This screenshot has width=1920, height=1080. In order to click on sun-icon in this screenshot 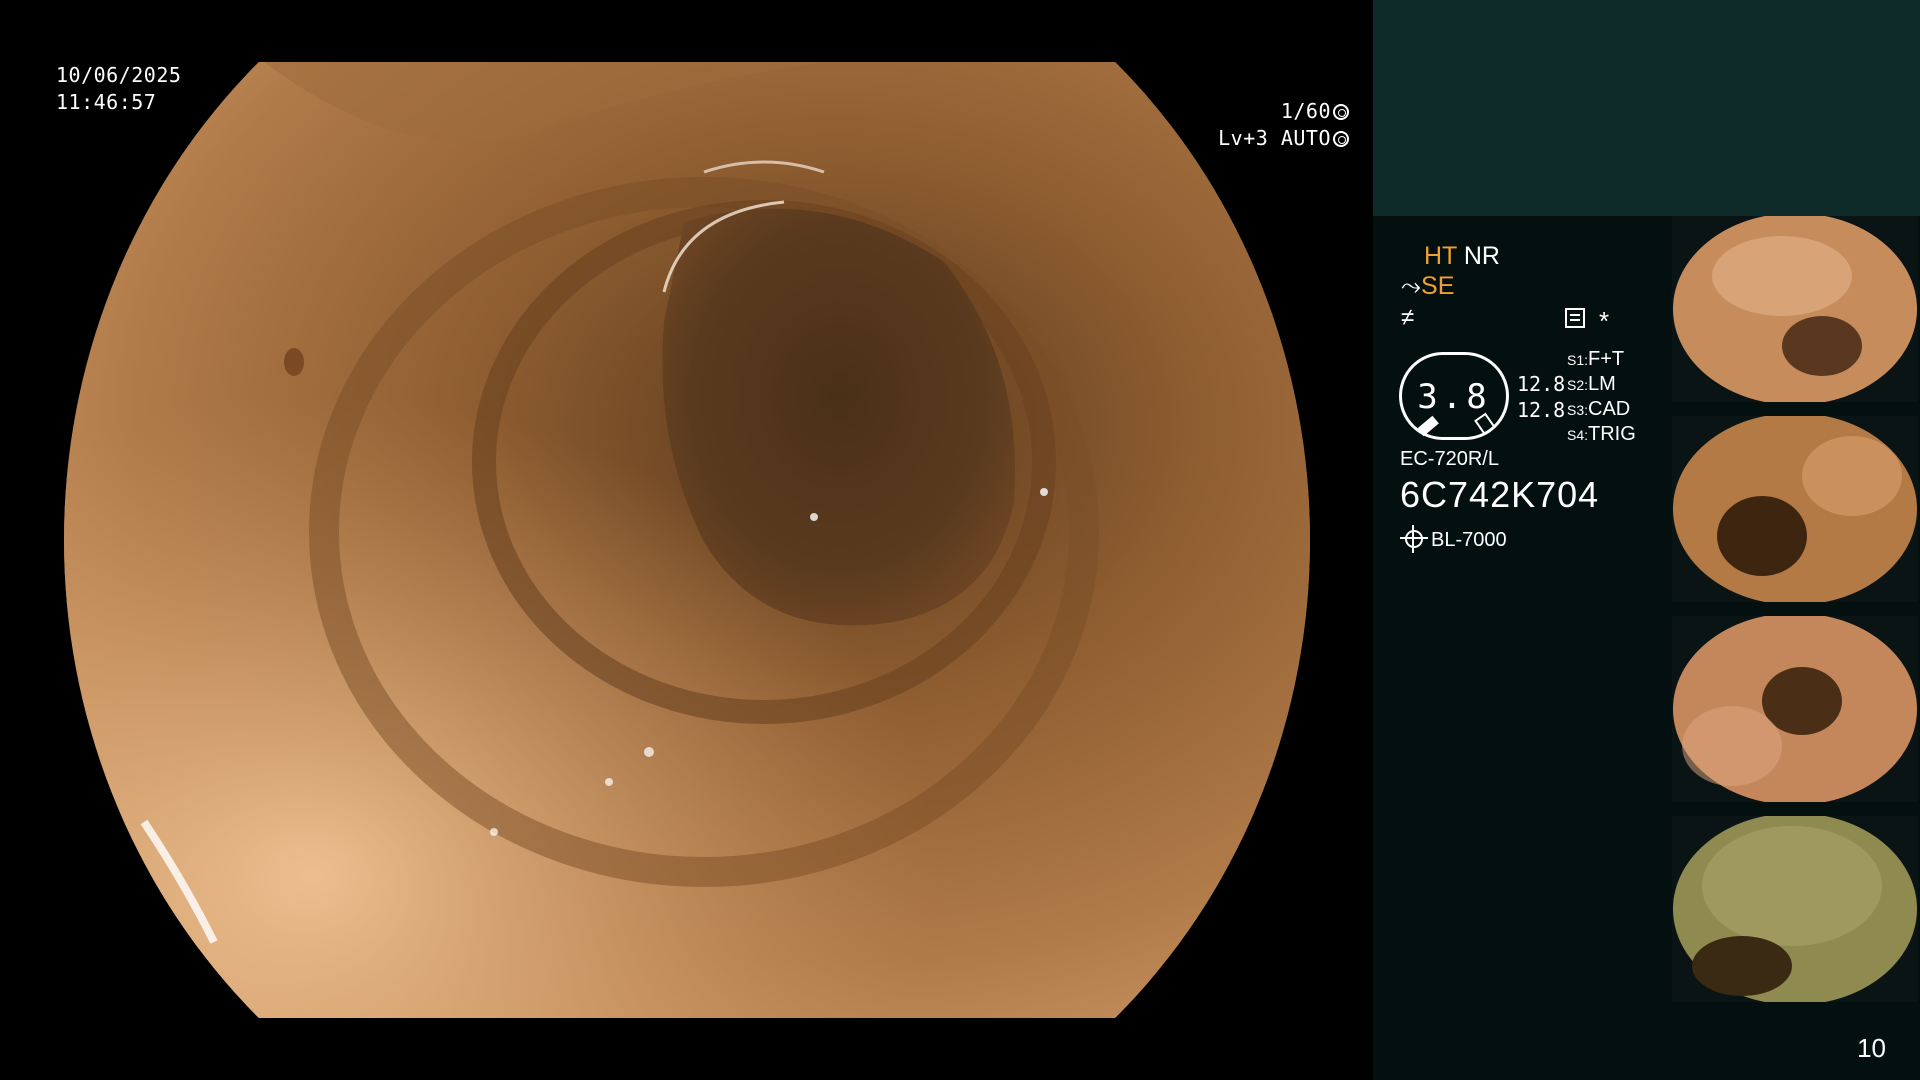, I will do `click(1414, 539)`.